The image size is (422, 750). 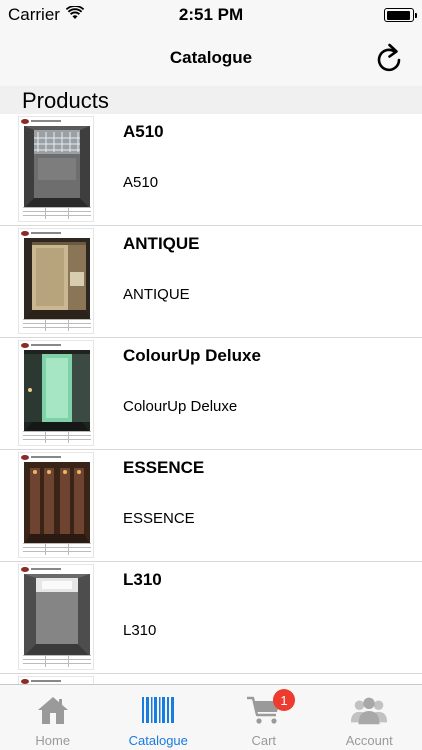 What do you see at coordinates (34, 14) in the screenshot?
I see `carrier-label: Carrier` at bounding box center [34, 14].